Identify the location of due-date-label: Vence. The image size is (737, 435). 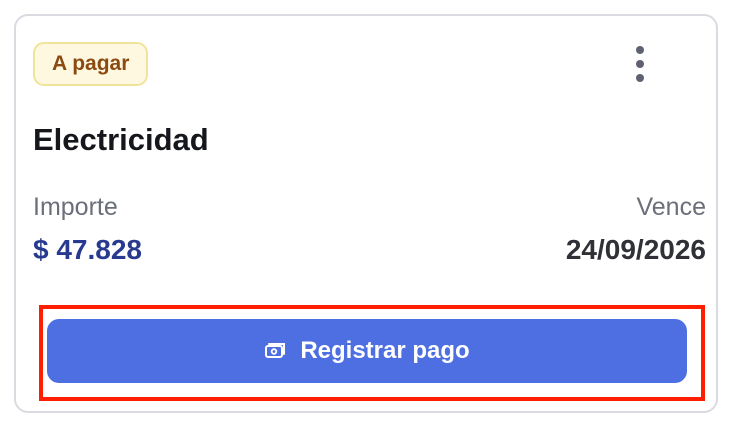
(671, 207).